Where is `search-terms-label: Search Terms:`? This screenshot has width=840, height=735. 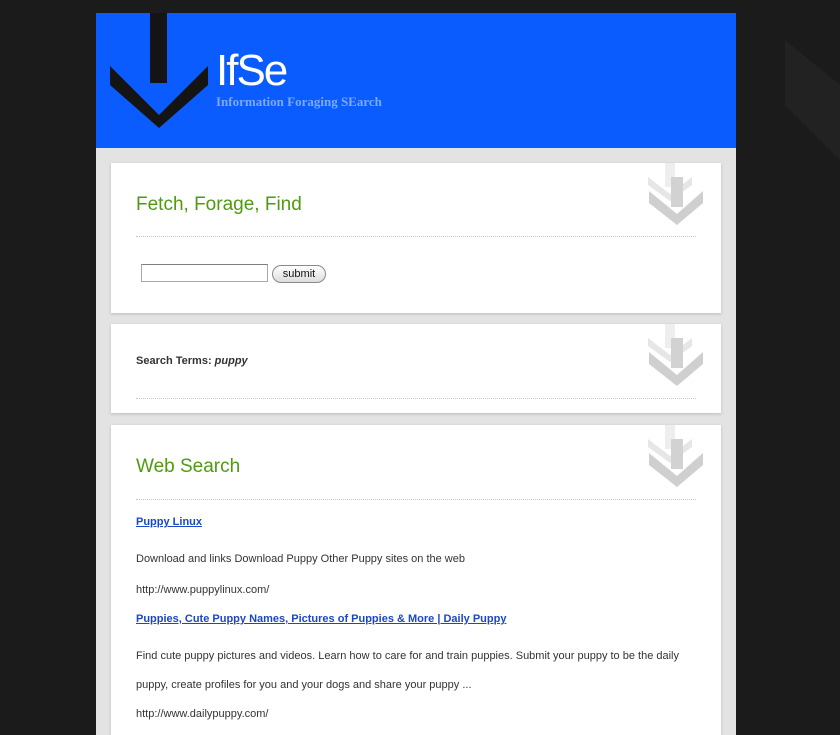 search-terms-label: Search Terms: is located at coordinates (174, 361).